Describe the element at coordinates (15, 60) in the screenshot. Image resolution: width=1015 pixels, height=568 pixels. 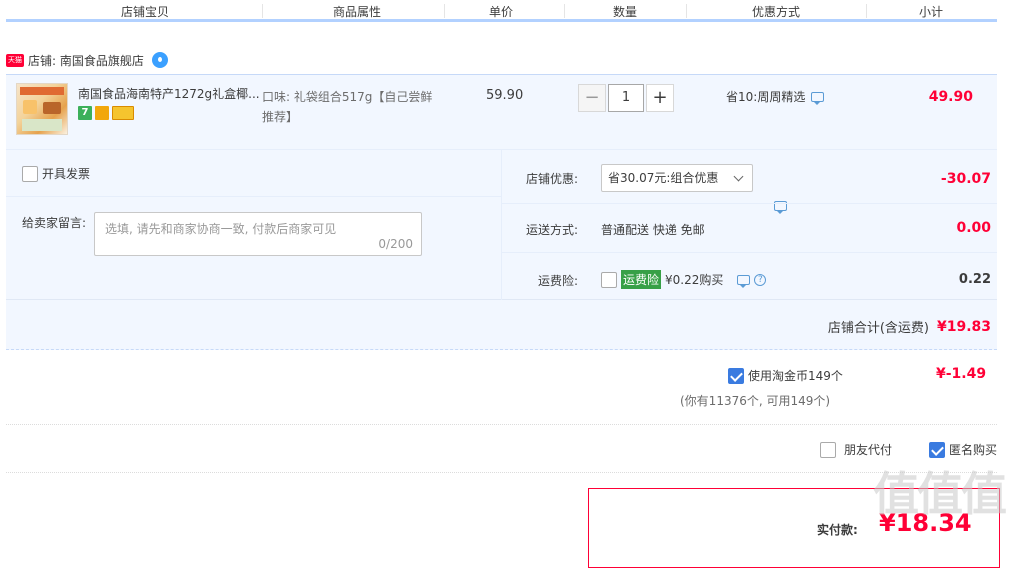
I see `tmall-icon: 天猫` at that location.